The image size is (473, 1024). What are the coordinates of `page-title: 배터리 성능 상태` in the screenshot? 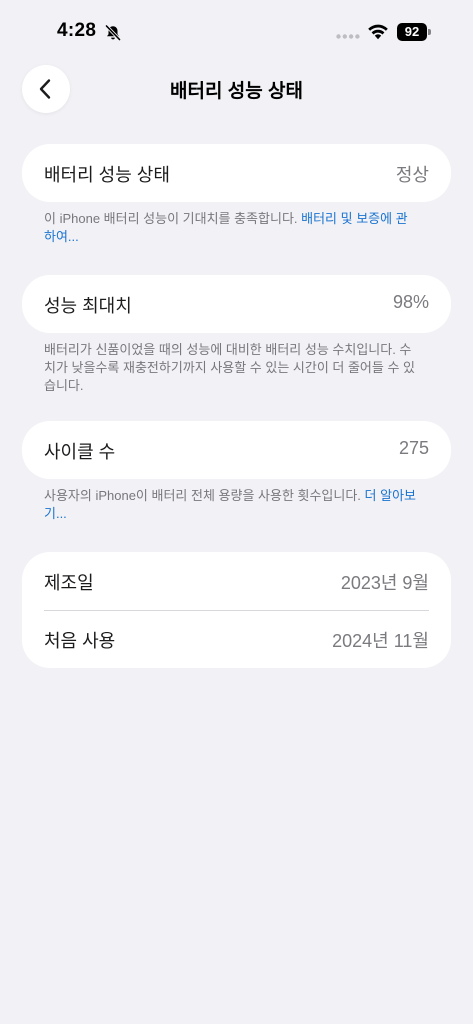 It's located at (236, 91).